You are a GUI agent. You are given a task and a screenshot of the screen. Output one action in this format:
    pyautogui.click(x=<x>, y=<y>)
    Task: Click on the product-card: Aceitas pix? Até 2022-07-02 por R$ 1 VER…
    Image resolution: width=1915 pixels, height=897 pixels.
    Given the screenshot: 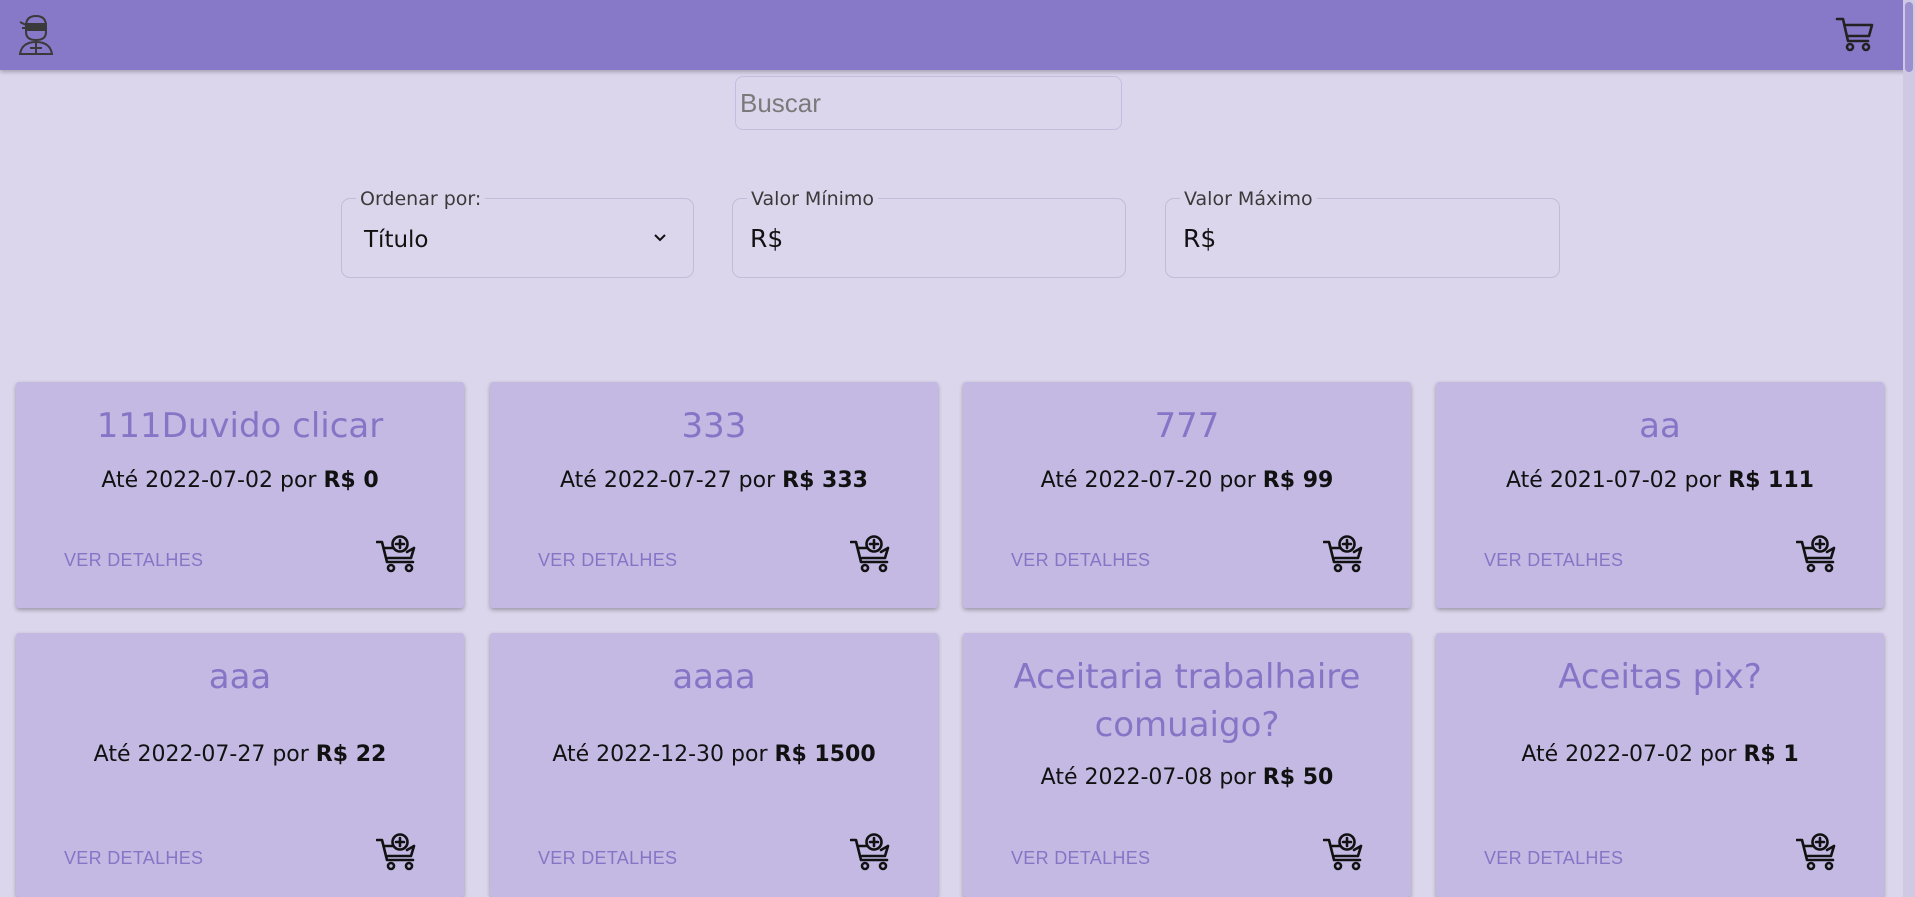 What is the action you would take?
    pyautogui.click(x=1660, y=765)
    